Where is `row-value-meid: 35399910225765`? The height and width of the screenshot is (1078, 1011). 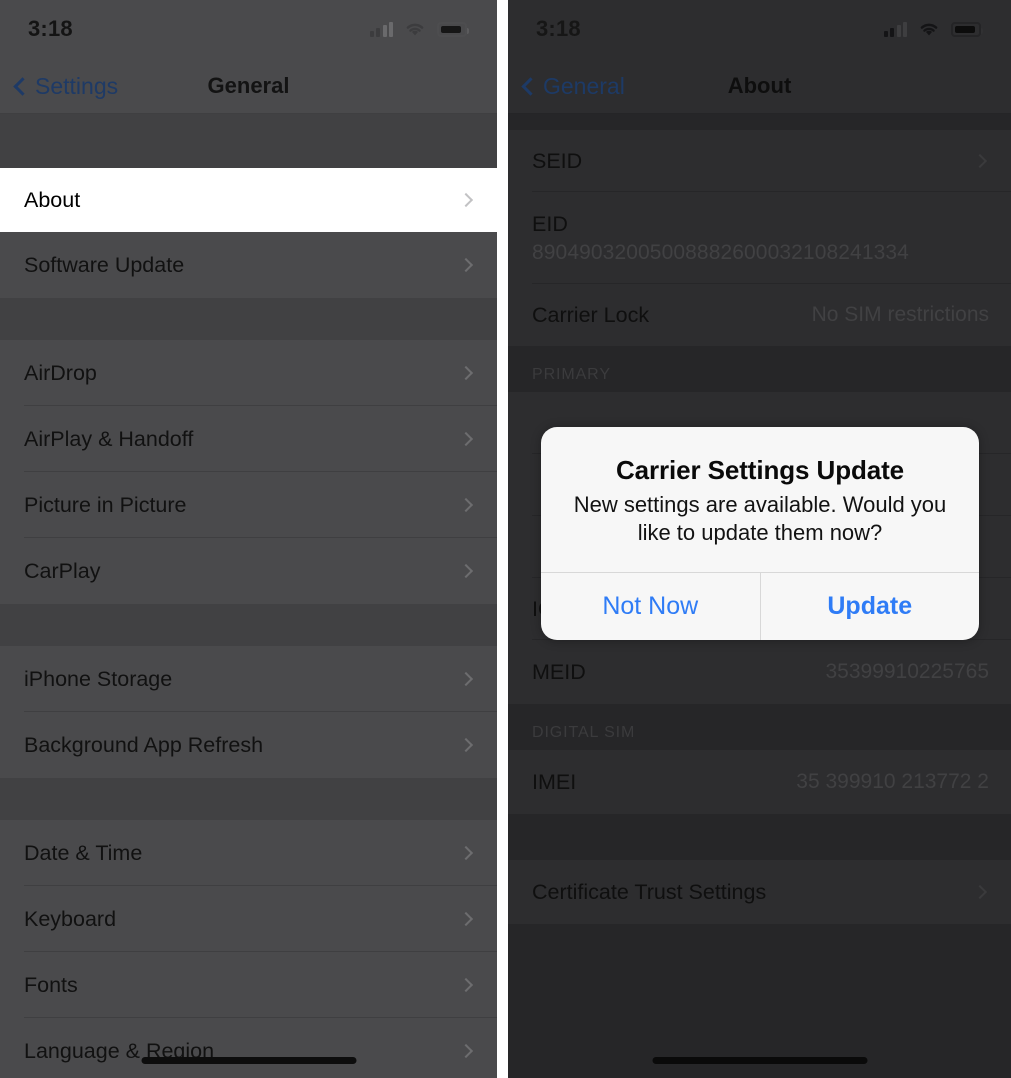 row-value-meid: 35399910225765 is located at coordinates (907, 671).